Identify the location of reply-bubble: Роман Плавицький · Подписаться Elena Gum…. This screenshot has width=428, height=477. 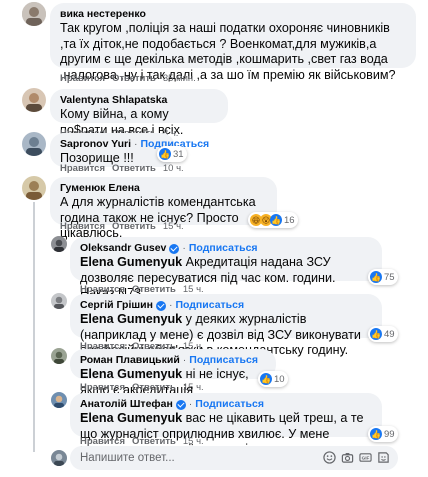
(173, 373).